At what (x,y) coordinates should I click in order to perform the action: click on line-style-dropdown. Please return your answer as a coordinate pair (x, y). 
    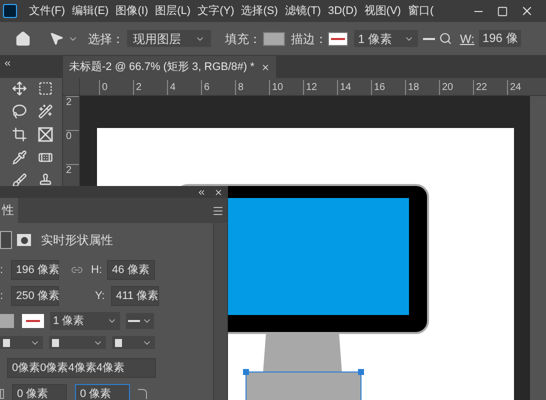
    Looking at the image, I should click on (140, 321).